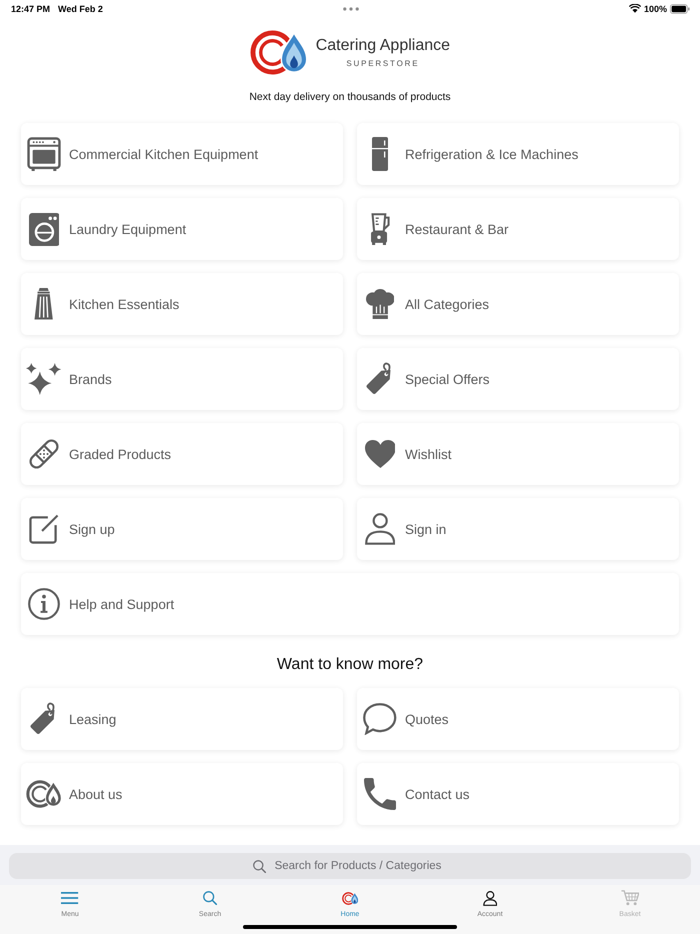  Describe the element at coordinates (44, 454) in the screenshot. I see `bandage-icon` at that location.